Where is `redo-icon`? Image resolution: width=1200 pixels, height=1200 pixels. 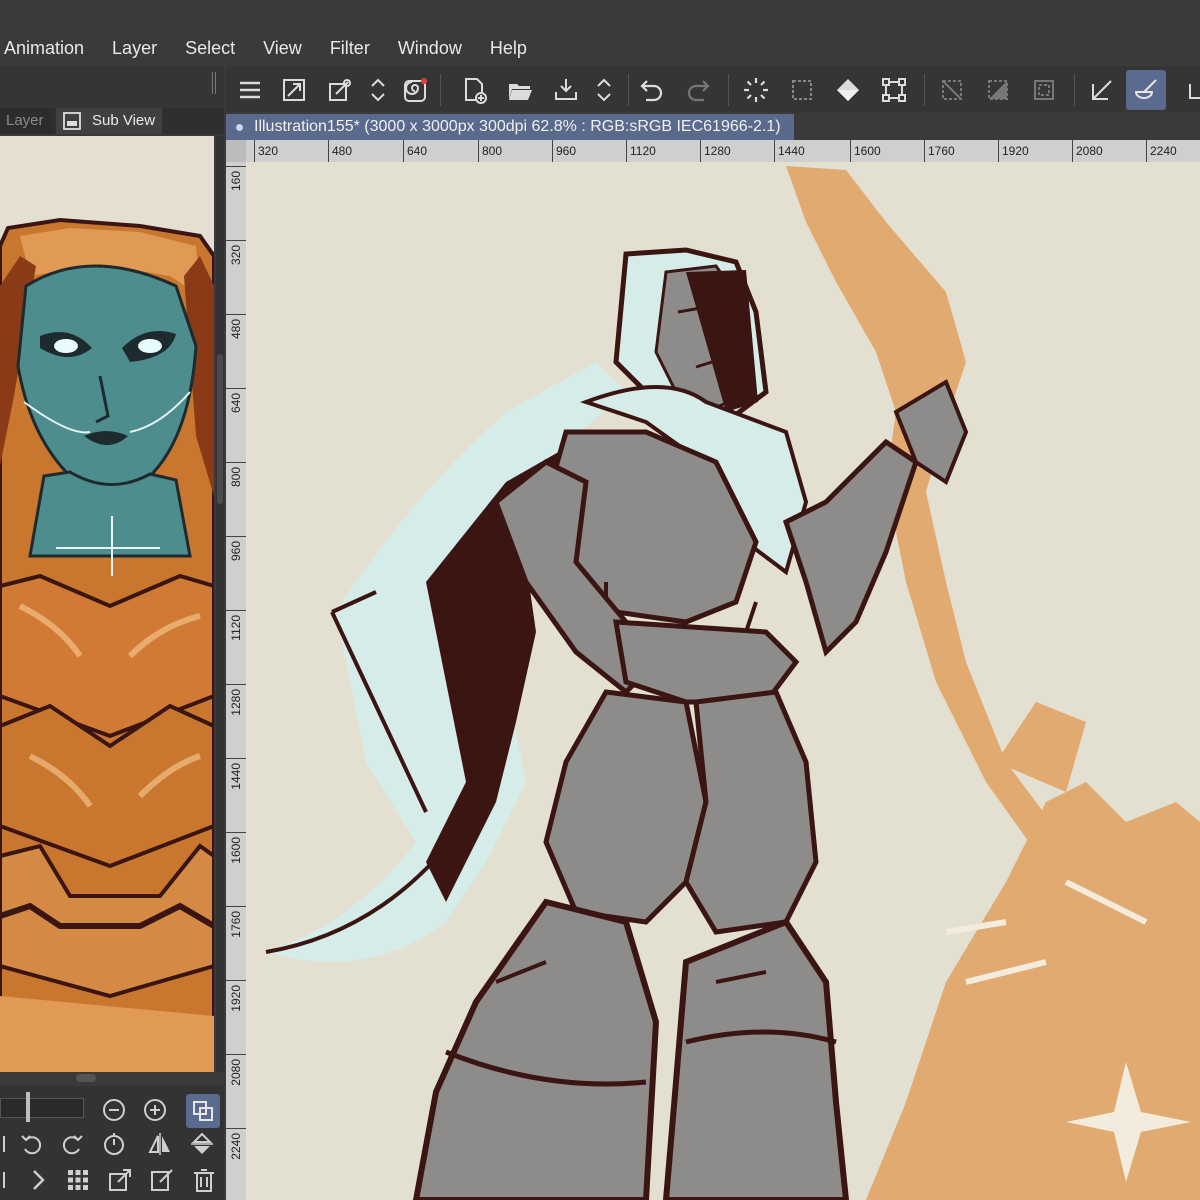
redo-icon is located at coordinates (698, 90).